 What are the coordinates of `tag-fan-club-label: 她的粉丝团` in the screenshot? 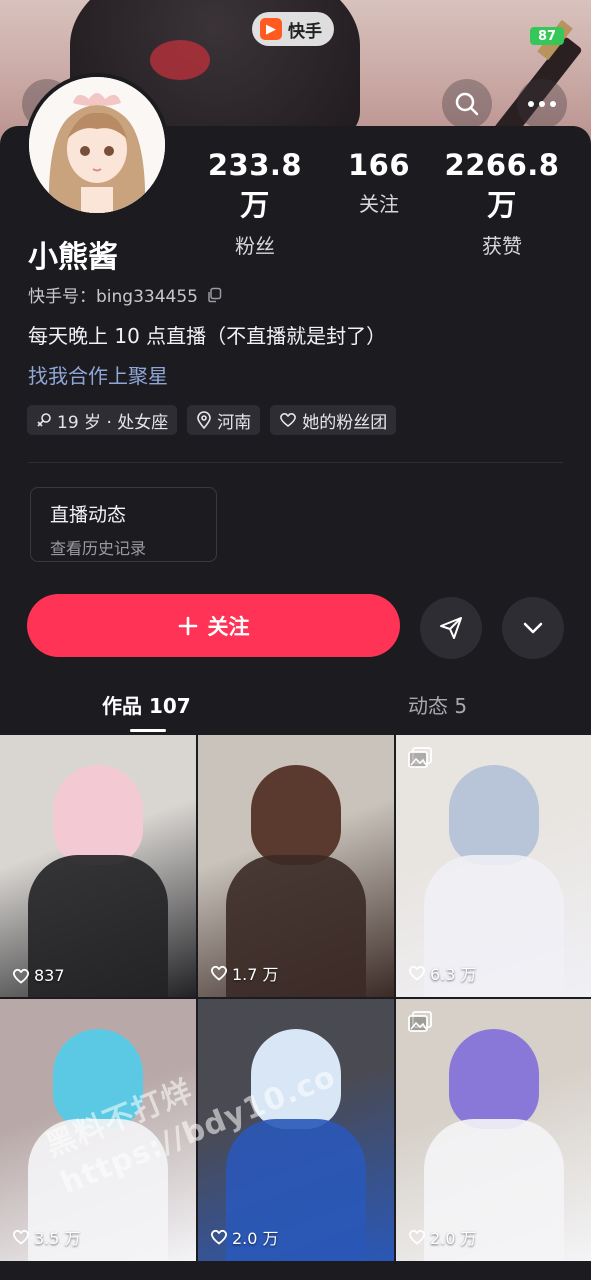 It's located at (345, 422).